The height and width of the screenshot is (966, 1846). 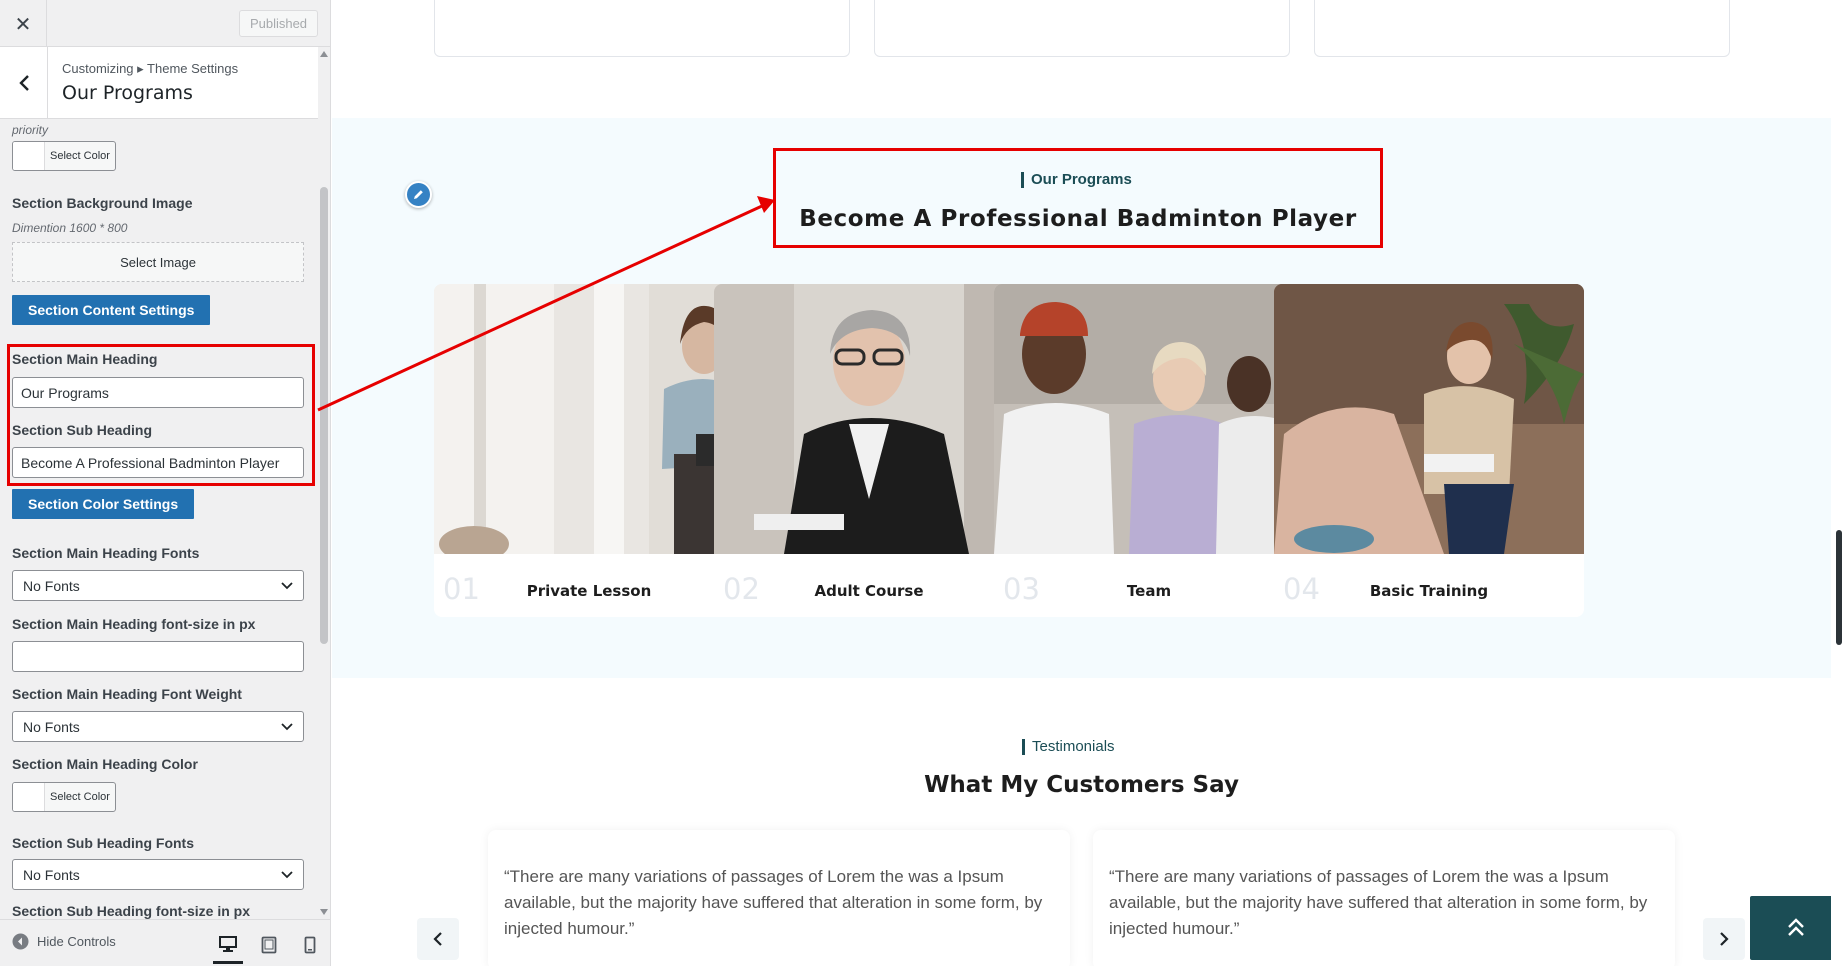 I want to click on sub-heading-fonts-select: No Fonts, so click(x=158, y=874).